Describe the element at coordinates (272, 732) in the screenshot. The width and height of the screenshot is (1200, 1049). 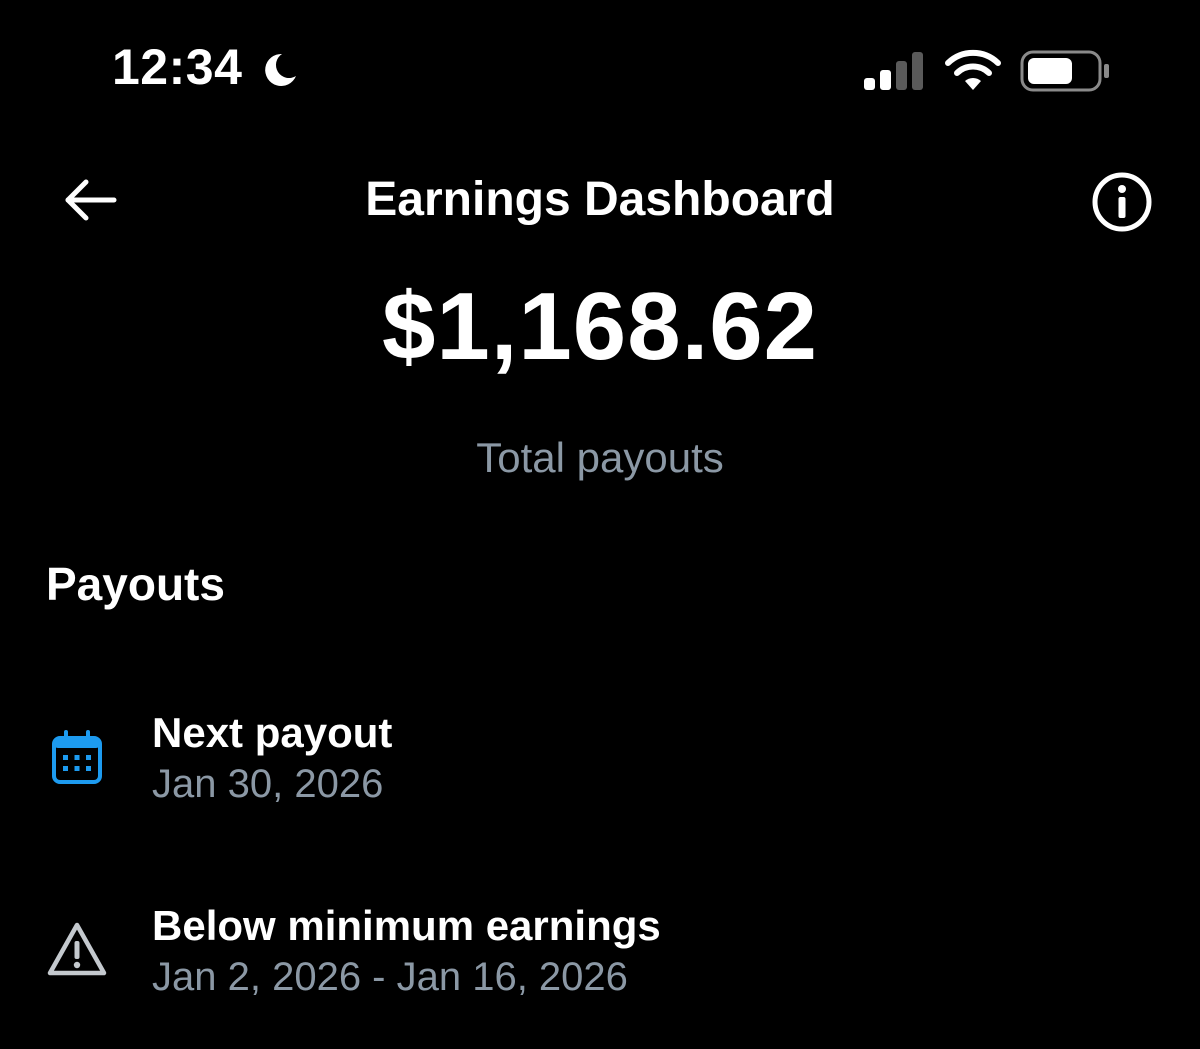
I see `next-payout-title: Next payout` at that location.